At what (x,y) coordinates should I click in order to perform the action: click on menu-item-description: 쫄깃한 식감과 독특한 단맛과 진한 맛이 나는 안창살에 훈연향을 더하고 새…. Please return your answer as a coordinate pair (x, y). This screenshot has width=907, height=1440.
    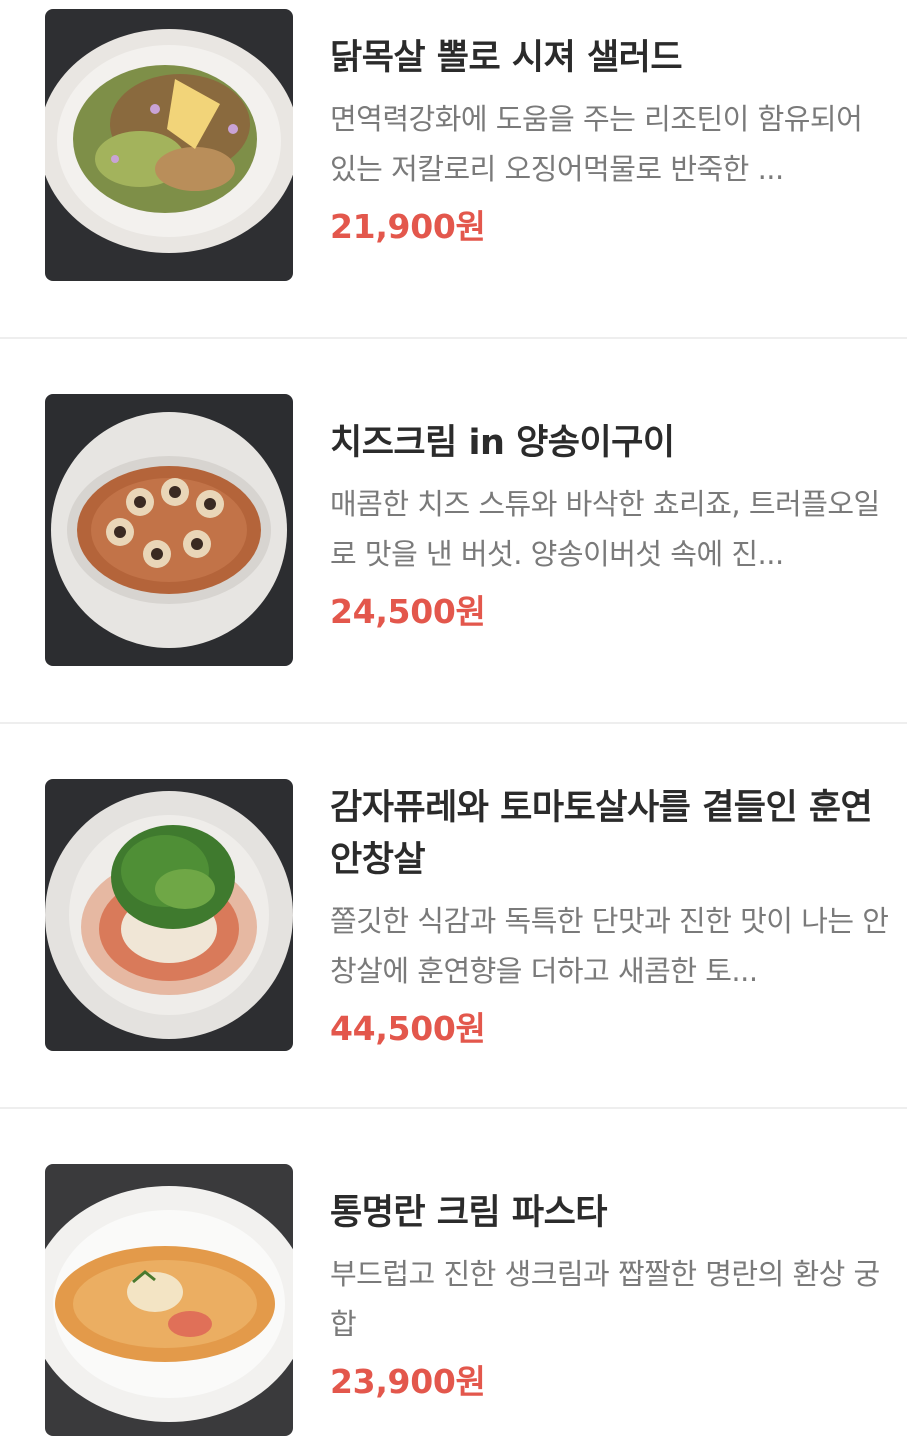
    Looking at the image, I should click on (609, 946).